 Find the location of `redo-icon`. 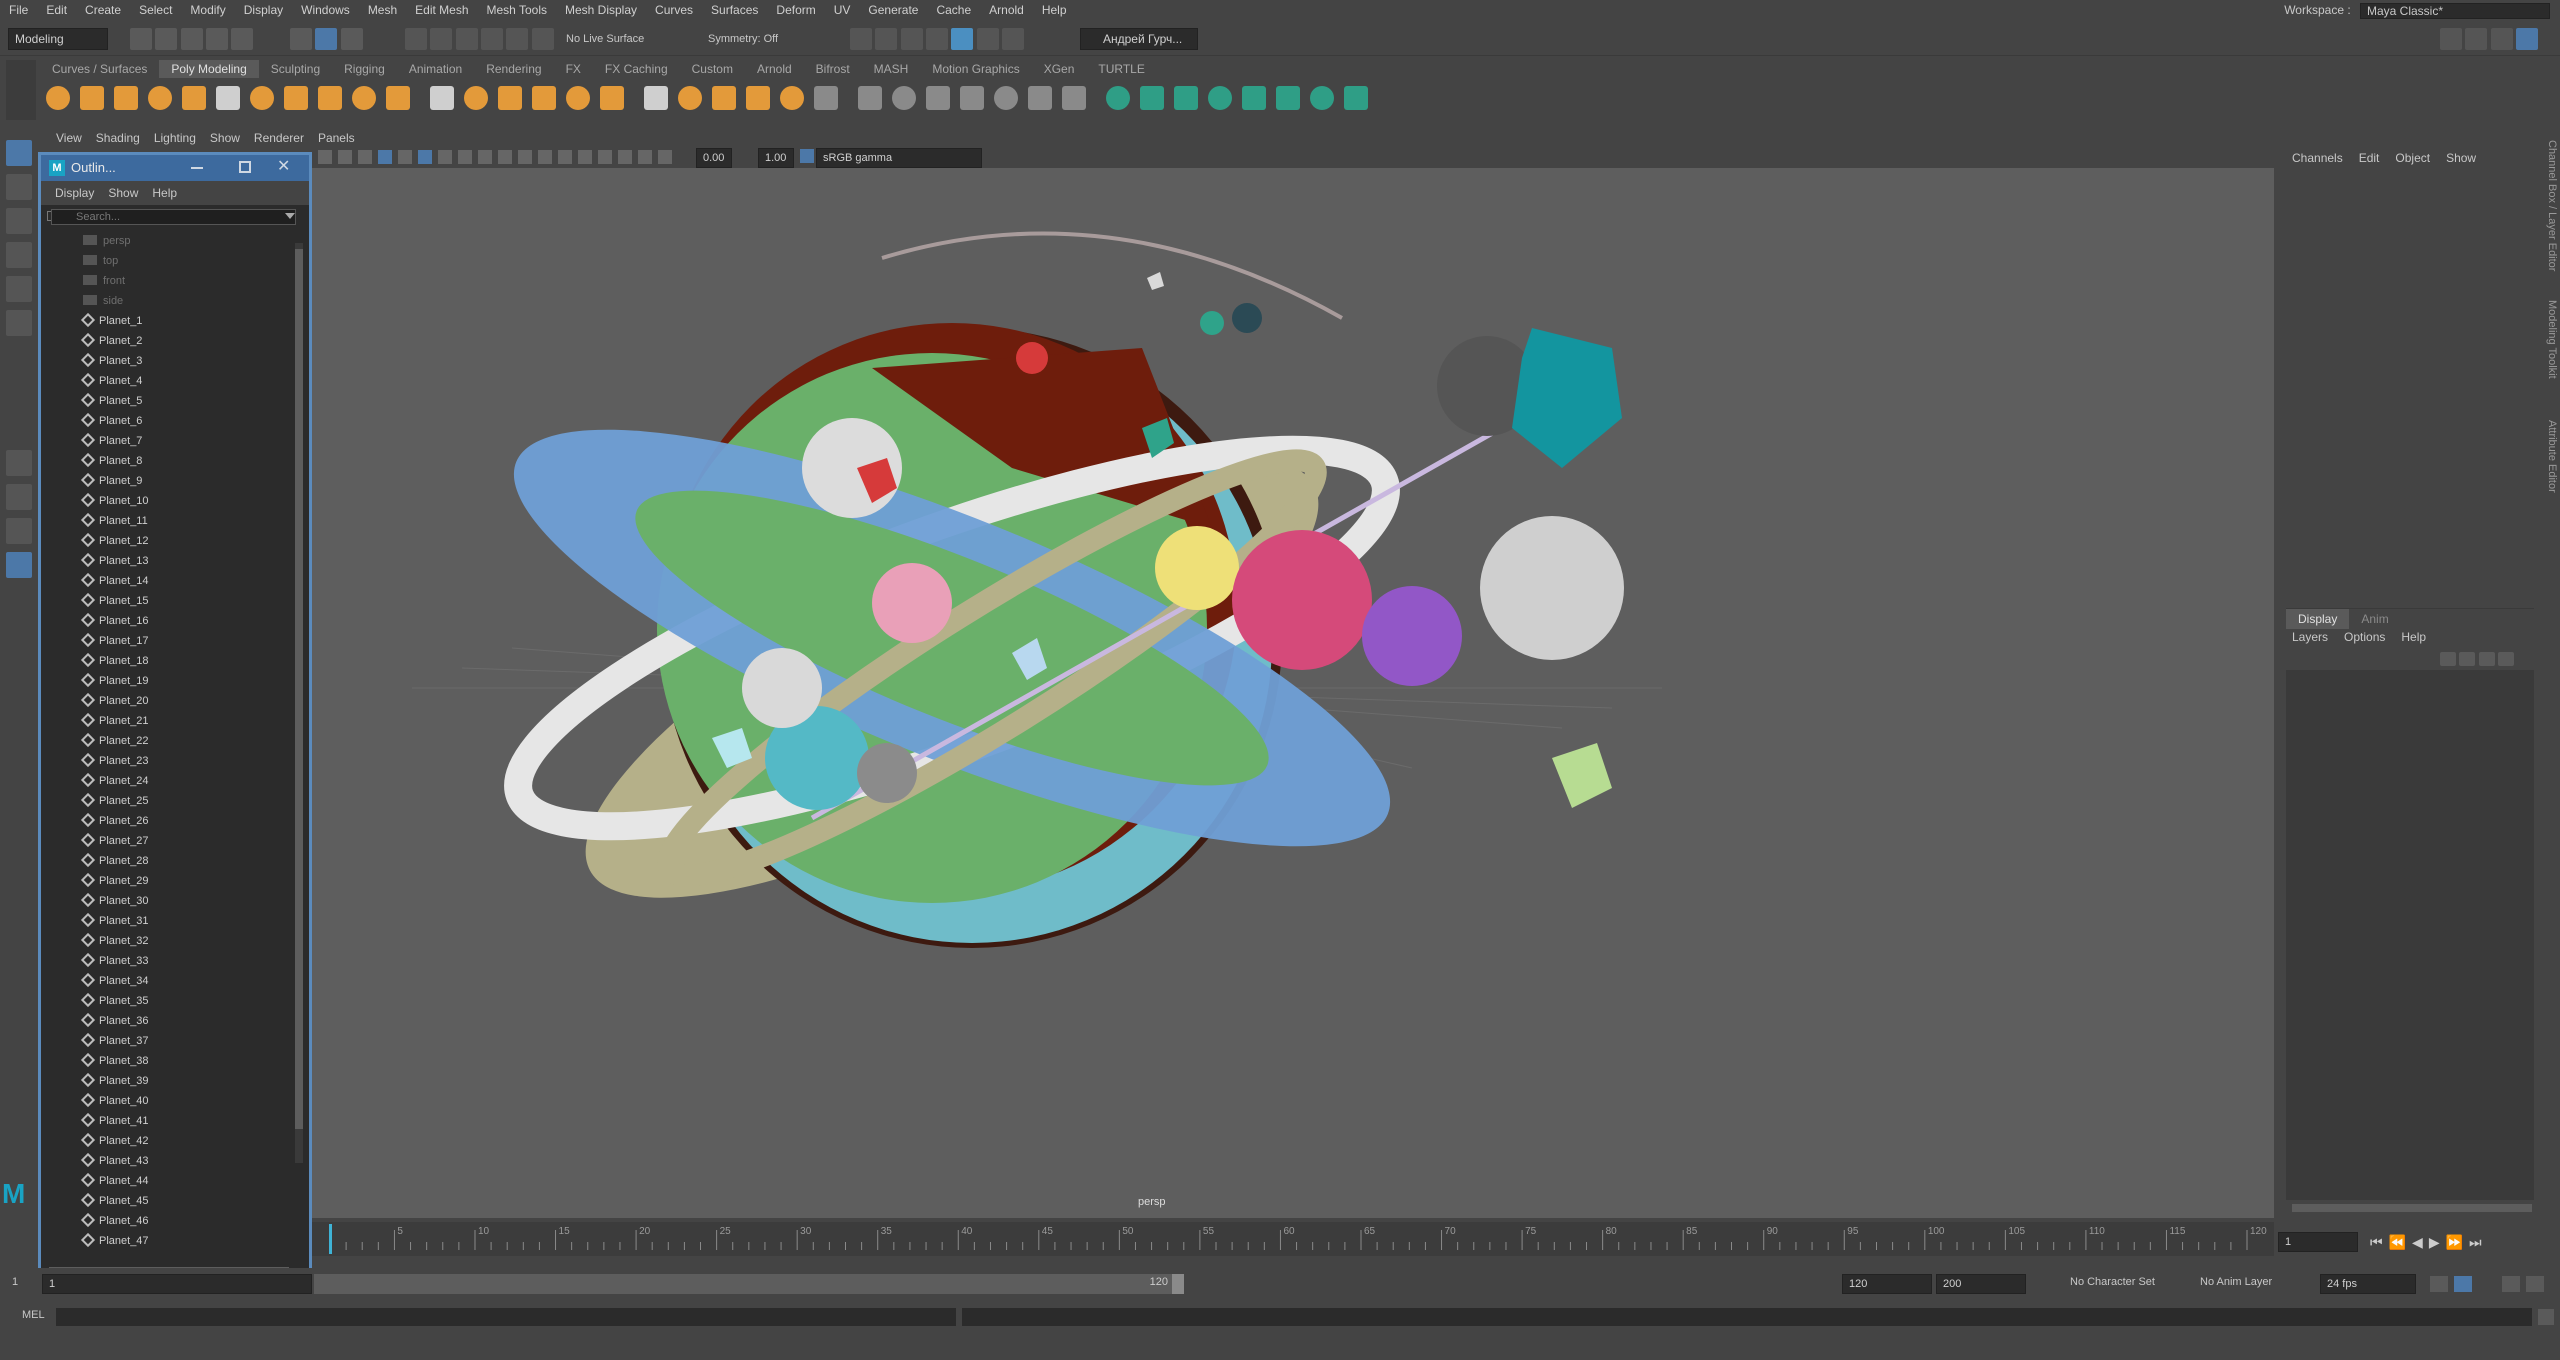

redo-icon is located at coordinates (242, 39).